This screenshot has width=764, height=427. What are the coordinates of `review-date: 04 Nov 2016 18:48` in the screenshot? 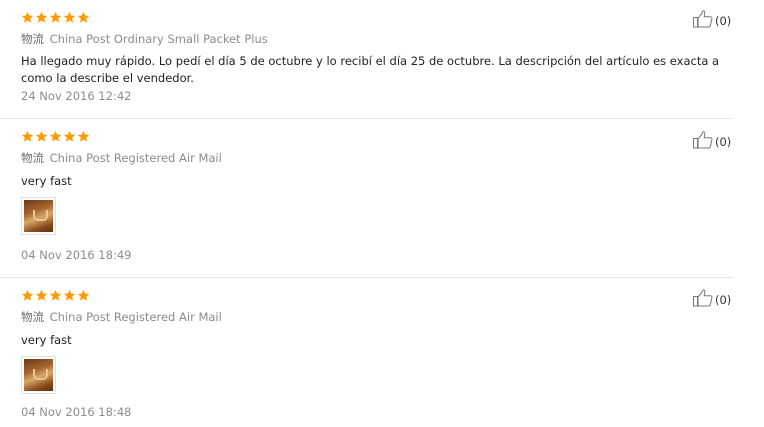 It's located at (76, 412).